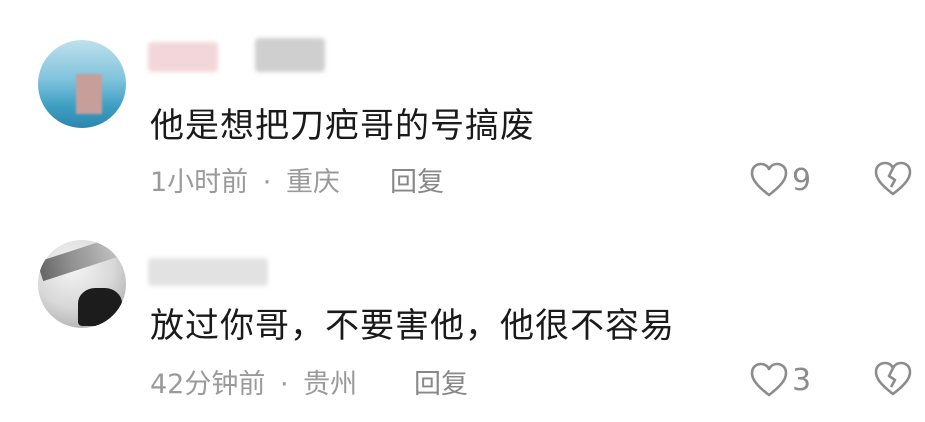 The height and width of the screenshot is (422, 925). I want to click on like-button: 3, so click(780, 380).